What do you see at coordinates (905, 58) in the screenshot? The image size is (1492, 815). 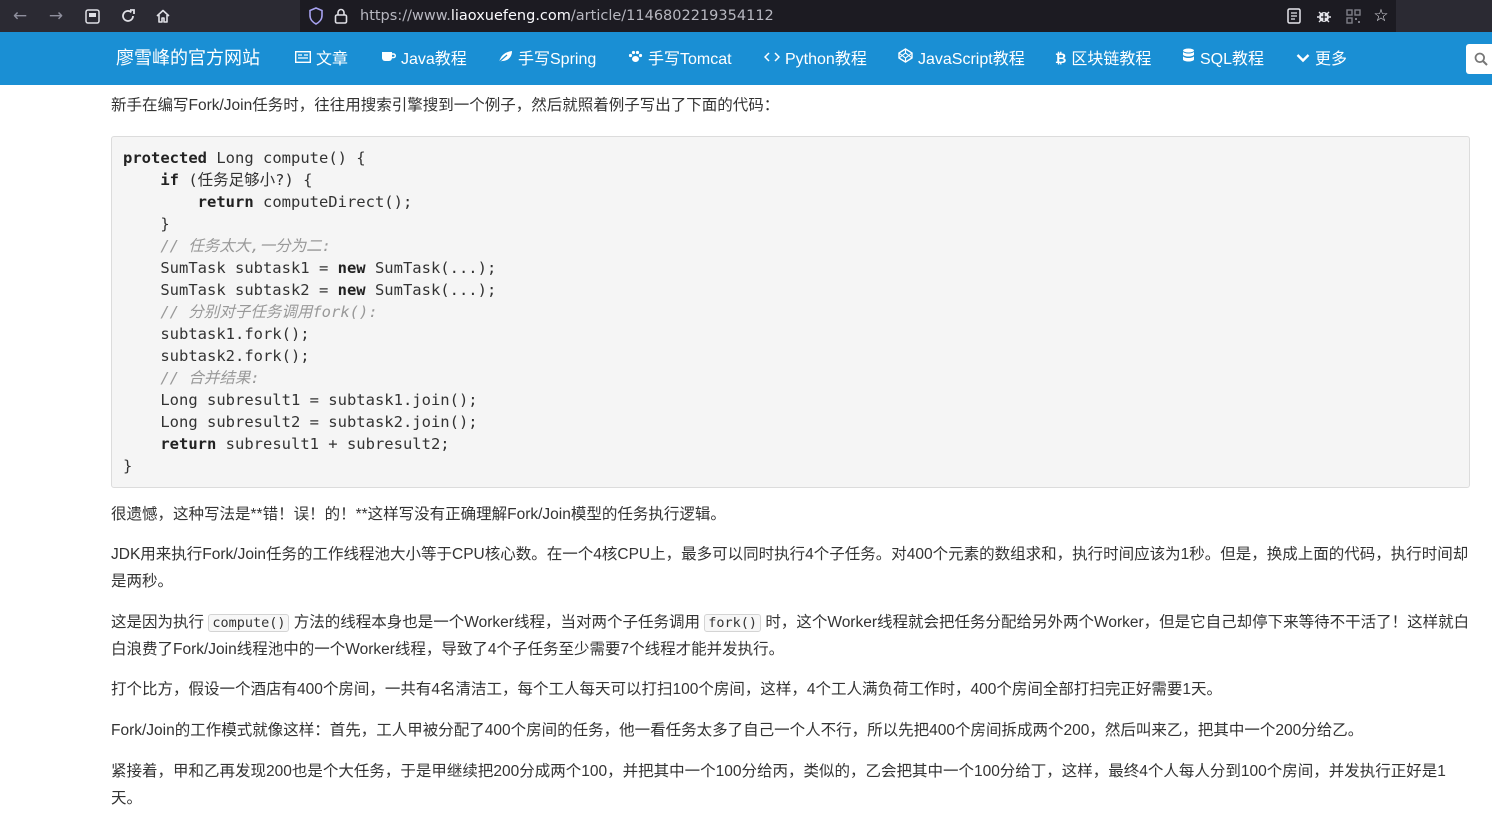 I see `codepen-icon` at bounding box center [905, 58].